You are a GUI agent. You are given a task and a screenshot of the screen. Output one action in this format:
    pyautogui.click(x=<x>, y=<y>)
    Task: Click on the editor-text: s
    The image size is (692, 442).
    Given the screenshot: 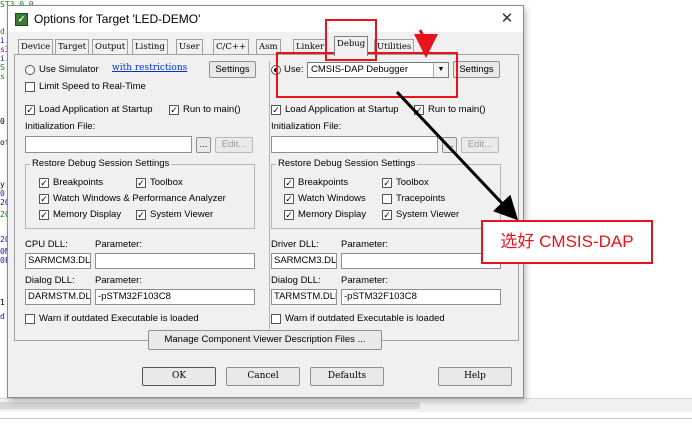 What is the action you would take?
    pyautogui.click(x=2, y=76)
    